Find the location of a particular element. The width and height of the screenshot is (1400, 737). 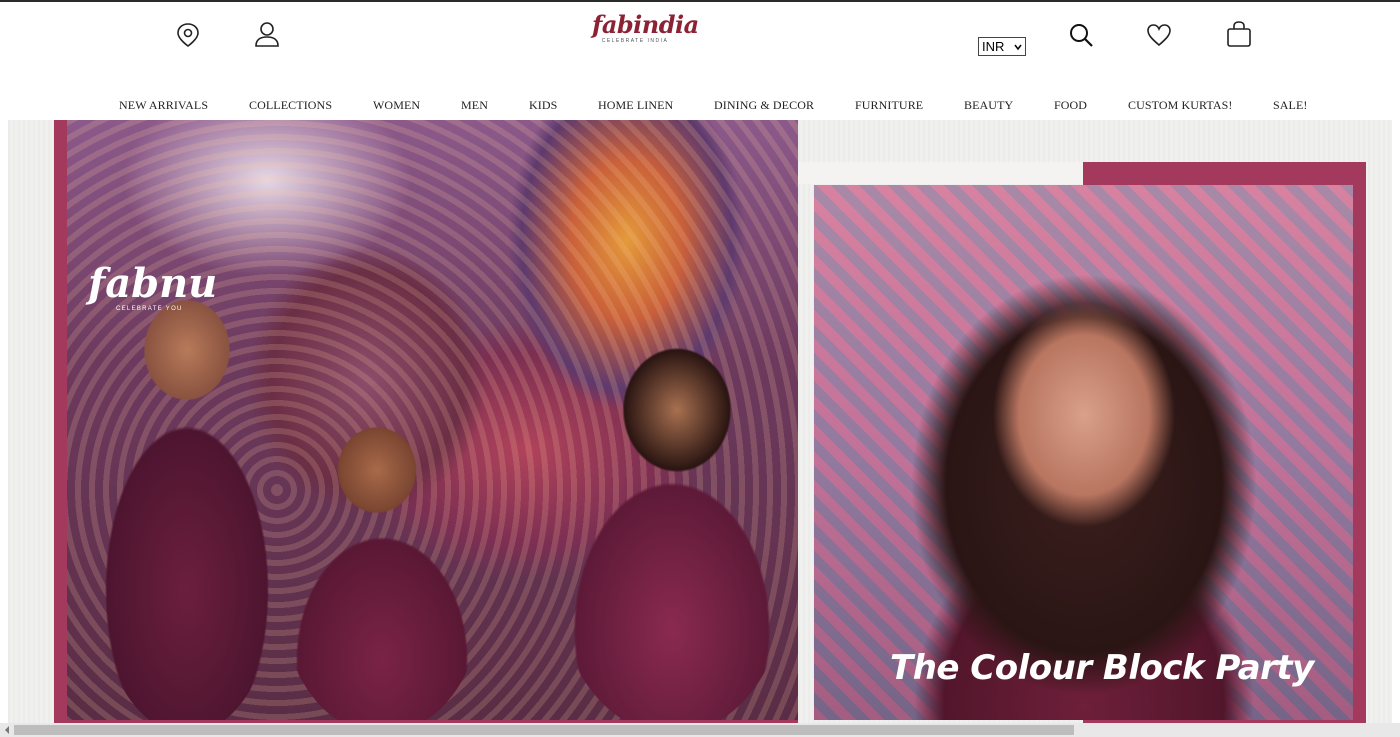

currency-select: INR is located at coordinates (1002, 46).